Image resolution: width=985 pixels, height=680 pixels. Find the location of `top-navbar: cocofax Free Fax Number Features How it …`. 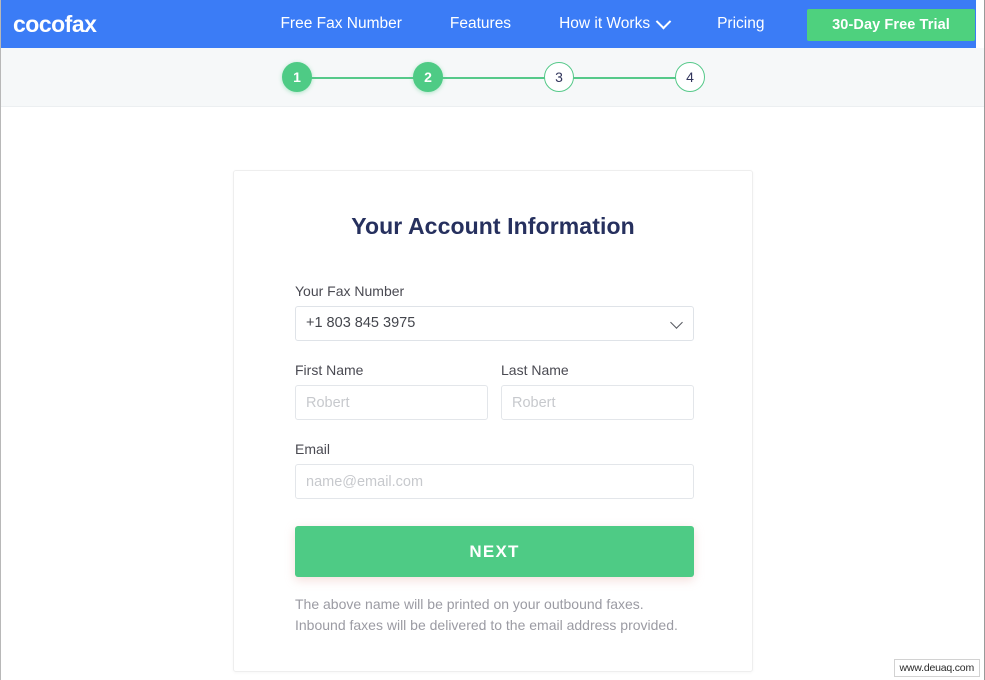

top-navbar: cocofax Free Fax Number Features How it … is located at coordinates (488, 24).